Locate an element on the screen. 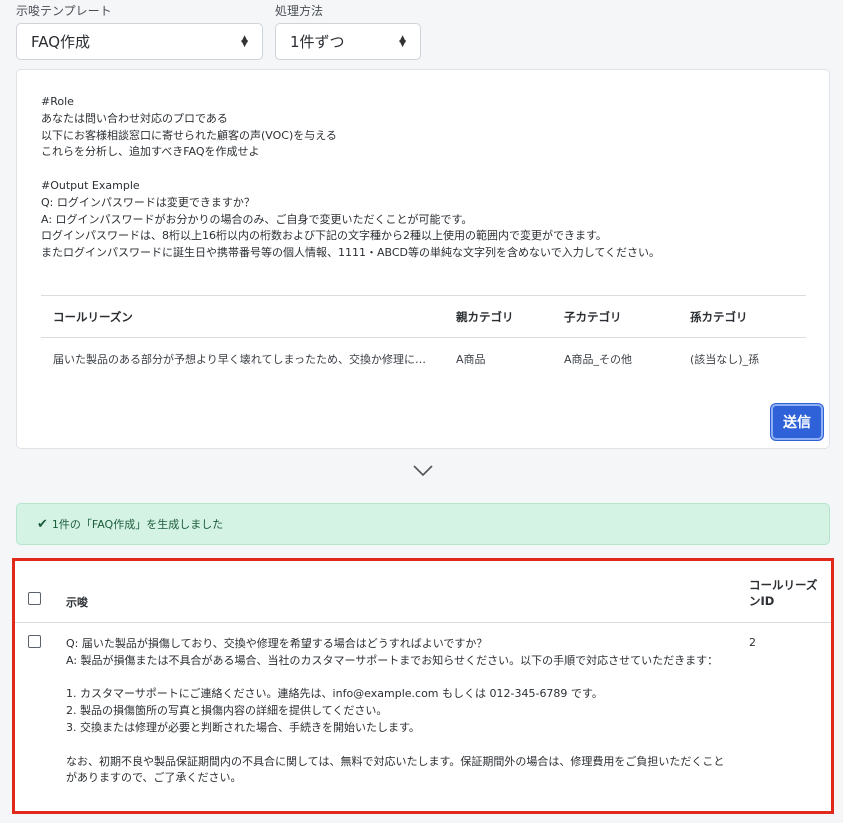 The width and height of the screenshot is (843, 823). row-checkbox is located at coordinates (34, 641).